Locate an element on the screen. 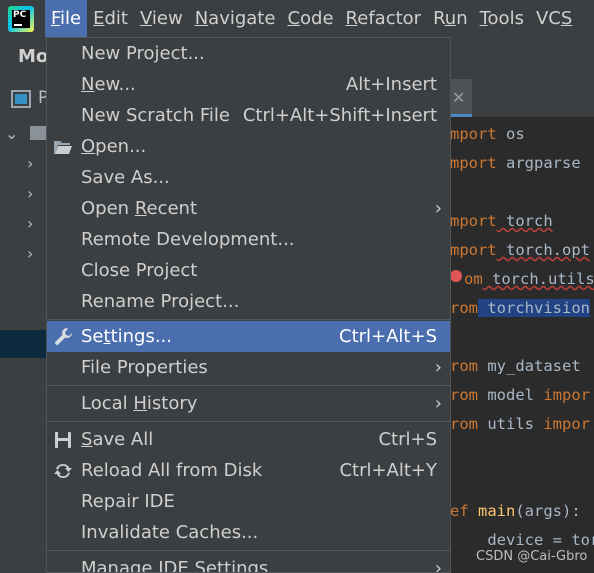  code-line: device = tor is located at coordinates (522, 540).